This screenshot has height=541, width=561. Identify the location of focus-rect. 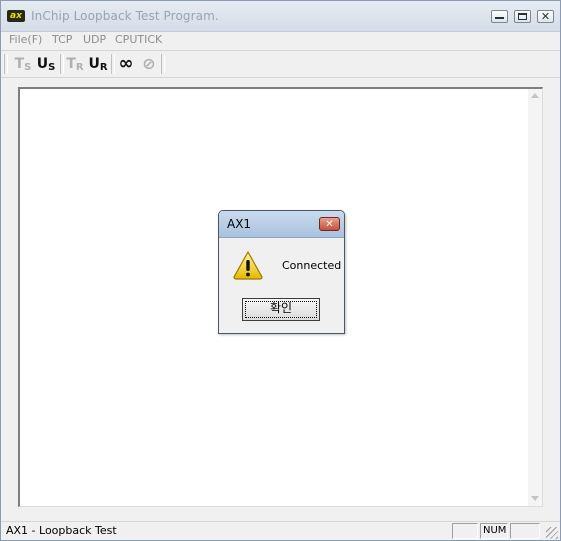
(281, 309).